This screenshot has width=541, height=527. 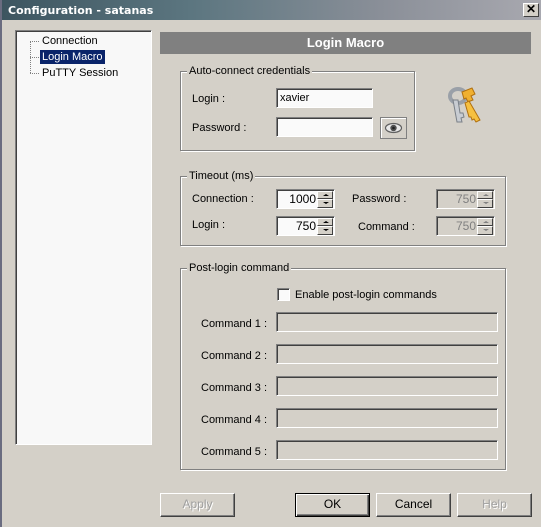 What do you see at coordinates (302, 199) in the screenshot?
I see `connection-timeout-value: 1000` at bounding box center [302, 199].